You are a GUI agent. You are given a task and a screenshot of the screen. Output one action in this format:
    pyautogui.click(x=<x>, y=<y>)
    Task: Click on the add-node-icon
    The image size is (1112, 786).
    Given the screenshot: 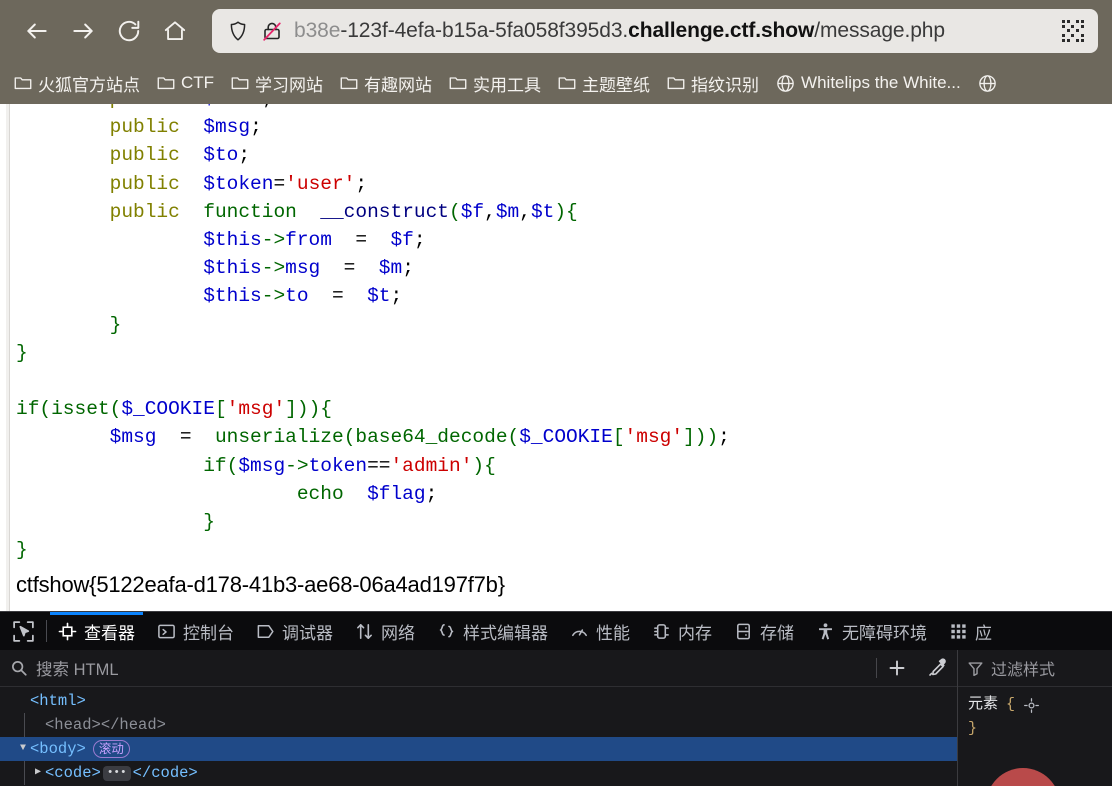 What is the action you would take?
    pyautogui.click(x=897, y=668)
    